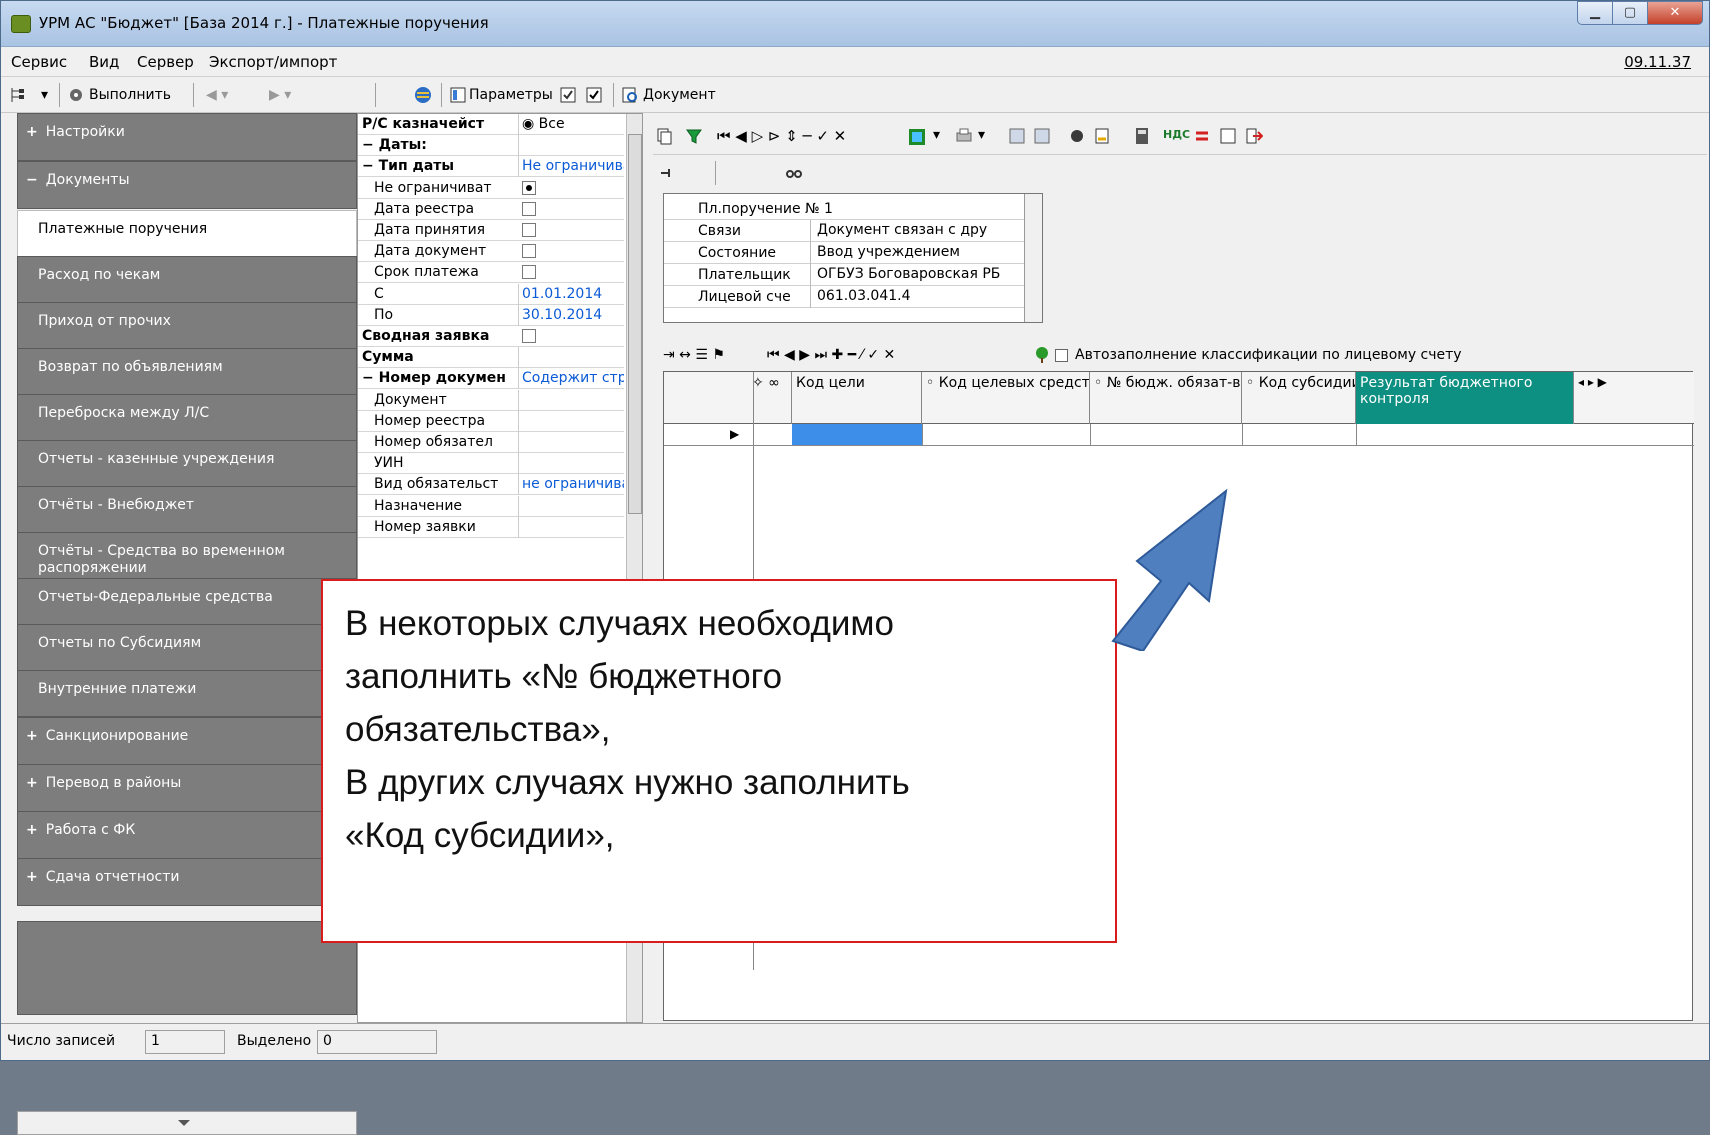 The width and height of the screenshot is (1710, 1135). I want to click on import-icon, so click(1017, 136).